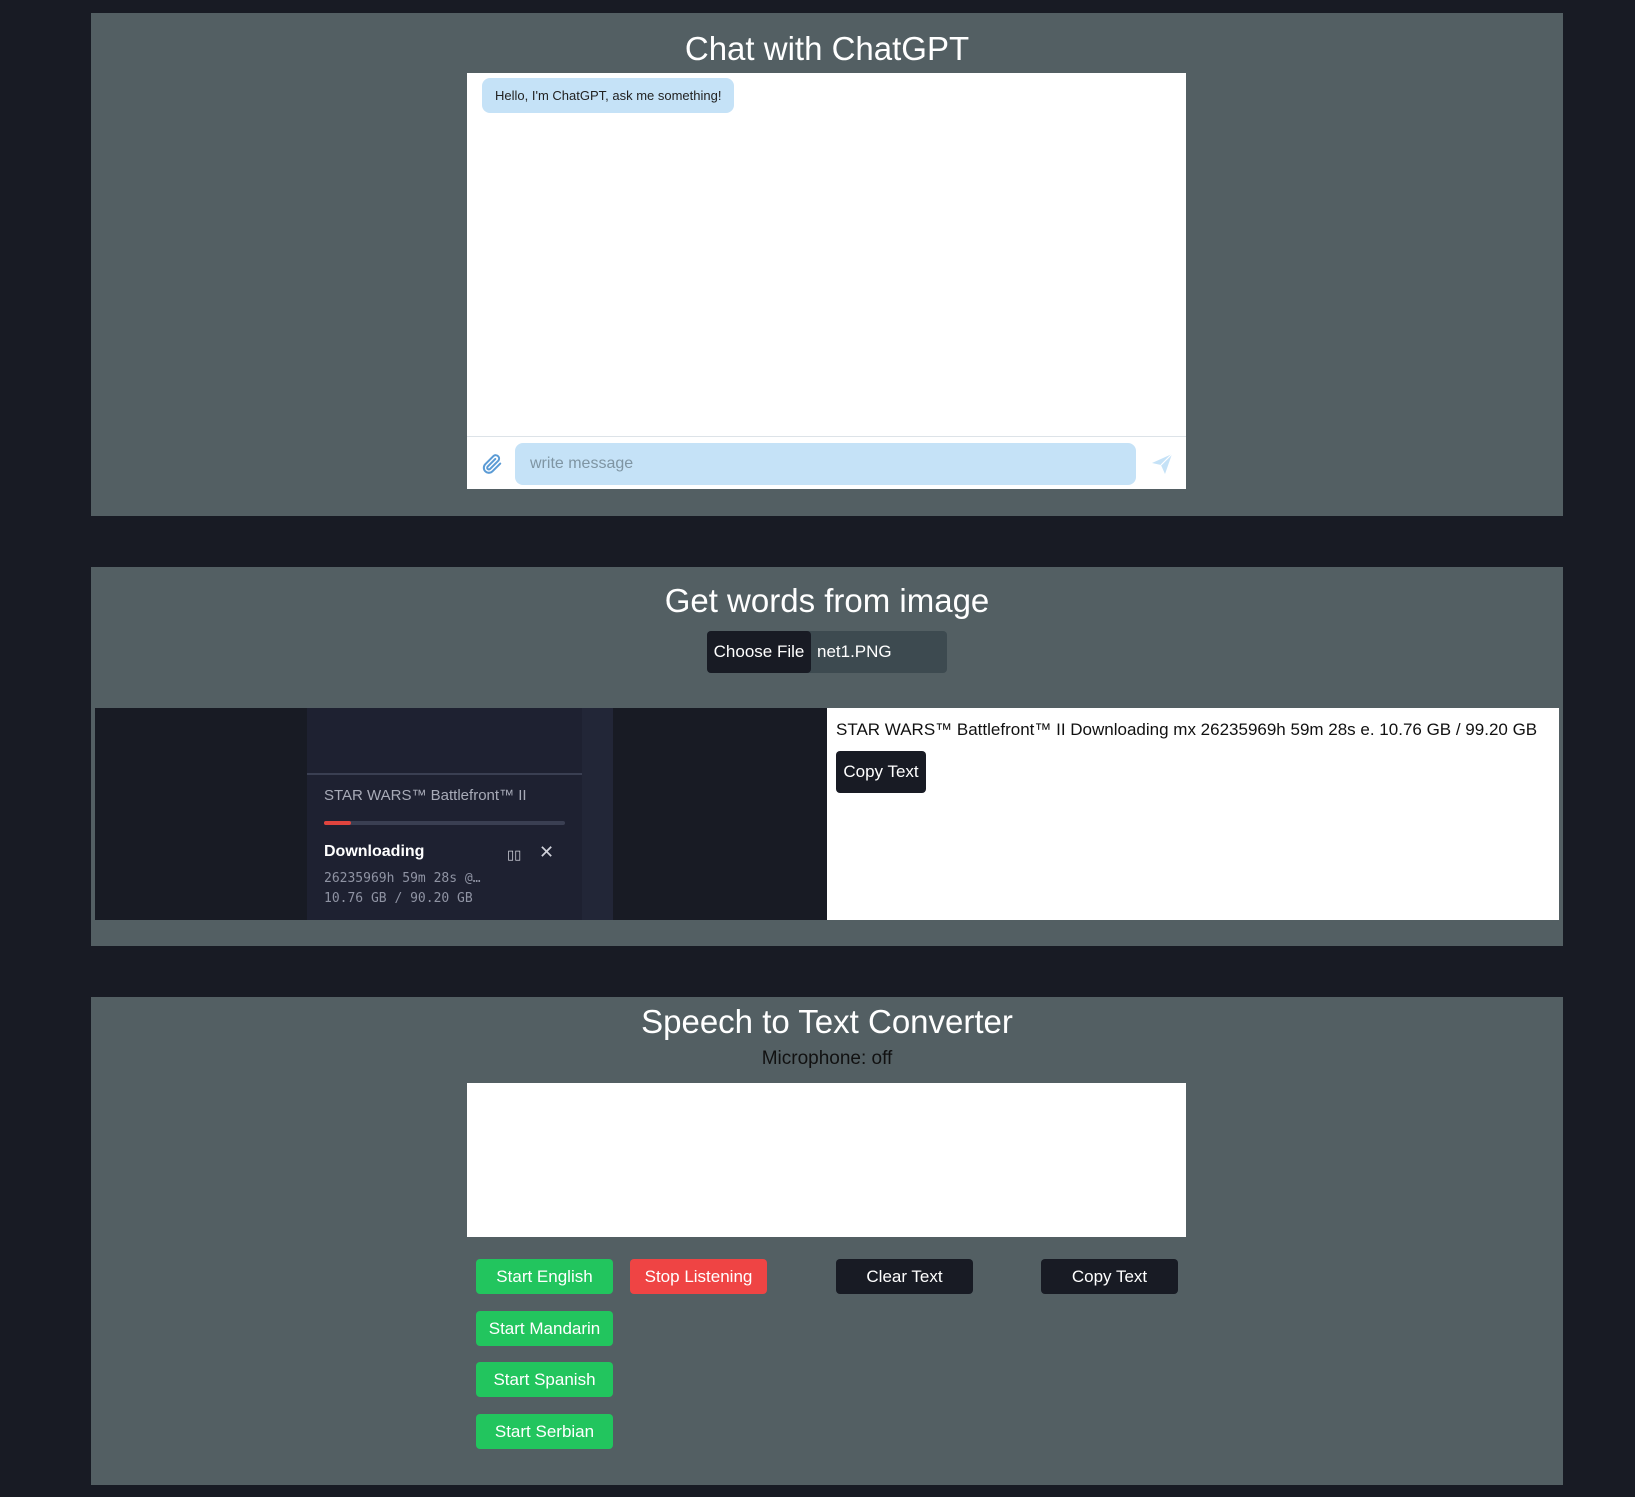 The image size is (1635, 1497). What do you see at coordinates (374, 851) in the screenshot?
I see `screenshot-status: Downloading` at bounding box center [374, 851].